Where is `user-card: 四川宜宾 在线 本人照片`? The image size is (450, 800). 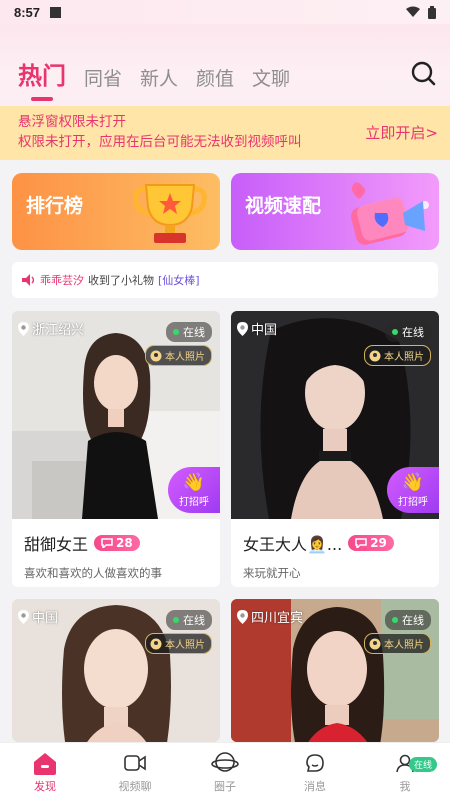 user-card: 四川宜宾 在线 本人照片 is located at coordinates (335, 670).